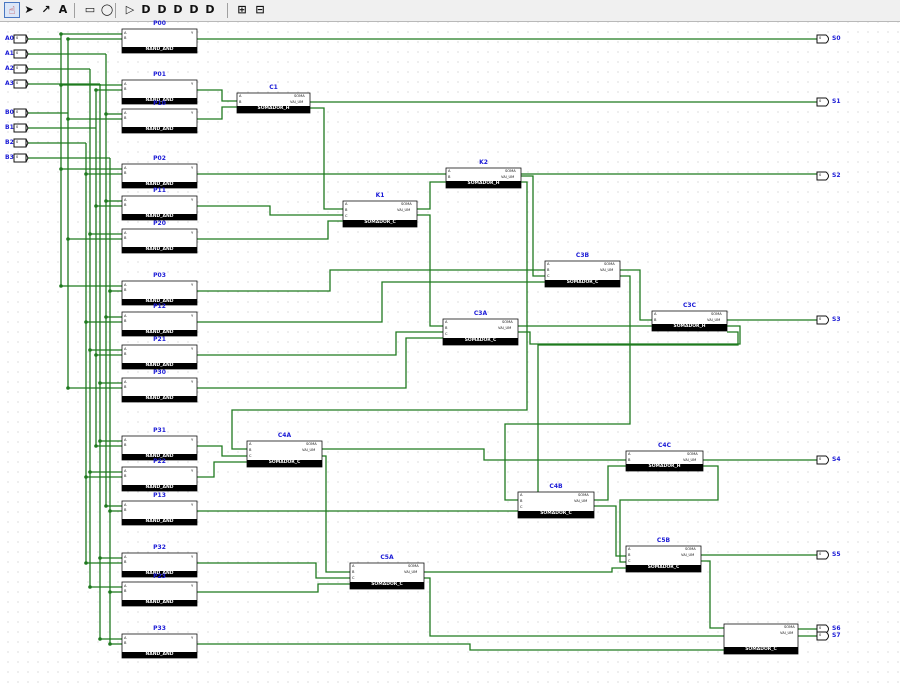 Image resolution: width=900 pixels, height=687 pixels. Describe the element at coordinates (822, 636) in the screenshot. I see `output-pin-s7` at that location.